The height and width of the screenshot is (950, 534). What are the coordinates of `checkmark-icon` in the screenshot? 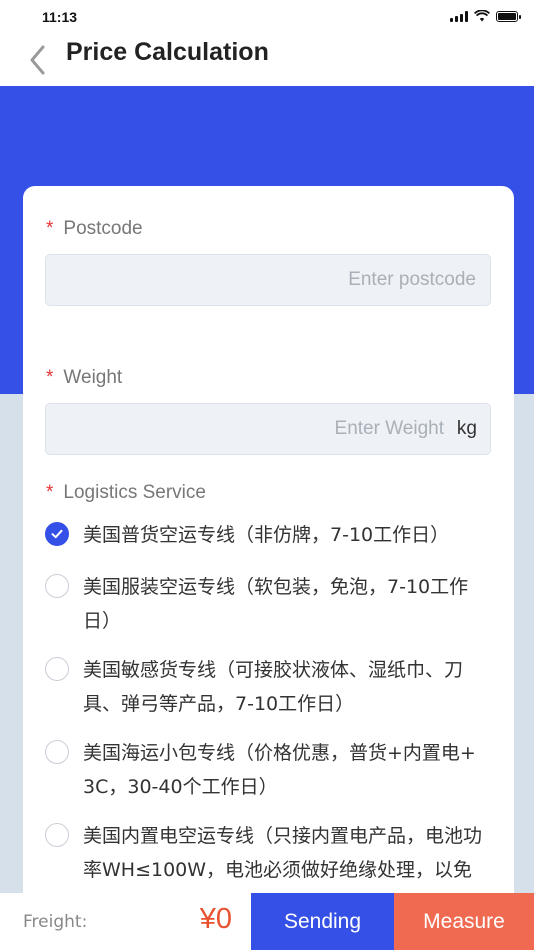 It's located at (57, 534).